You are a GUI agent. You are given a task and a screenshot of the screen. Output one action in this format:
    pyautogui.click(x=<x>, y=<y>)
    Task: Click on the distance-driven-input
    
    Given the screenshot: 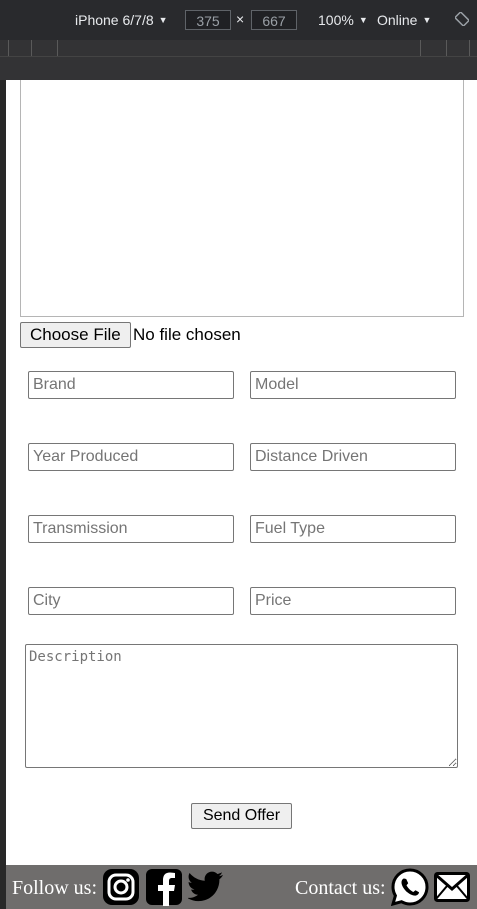 What is the action you would take?
    pyautogui.click(x=353, y=457)
    